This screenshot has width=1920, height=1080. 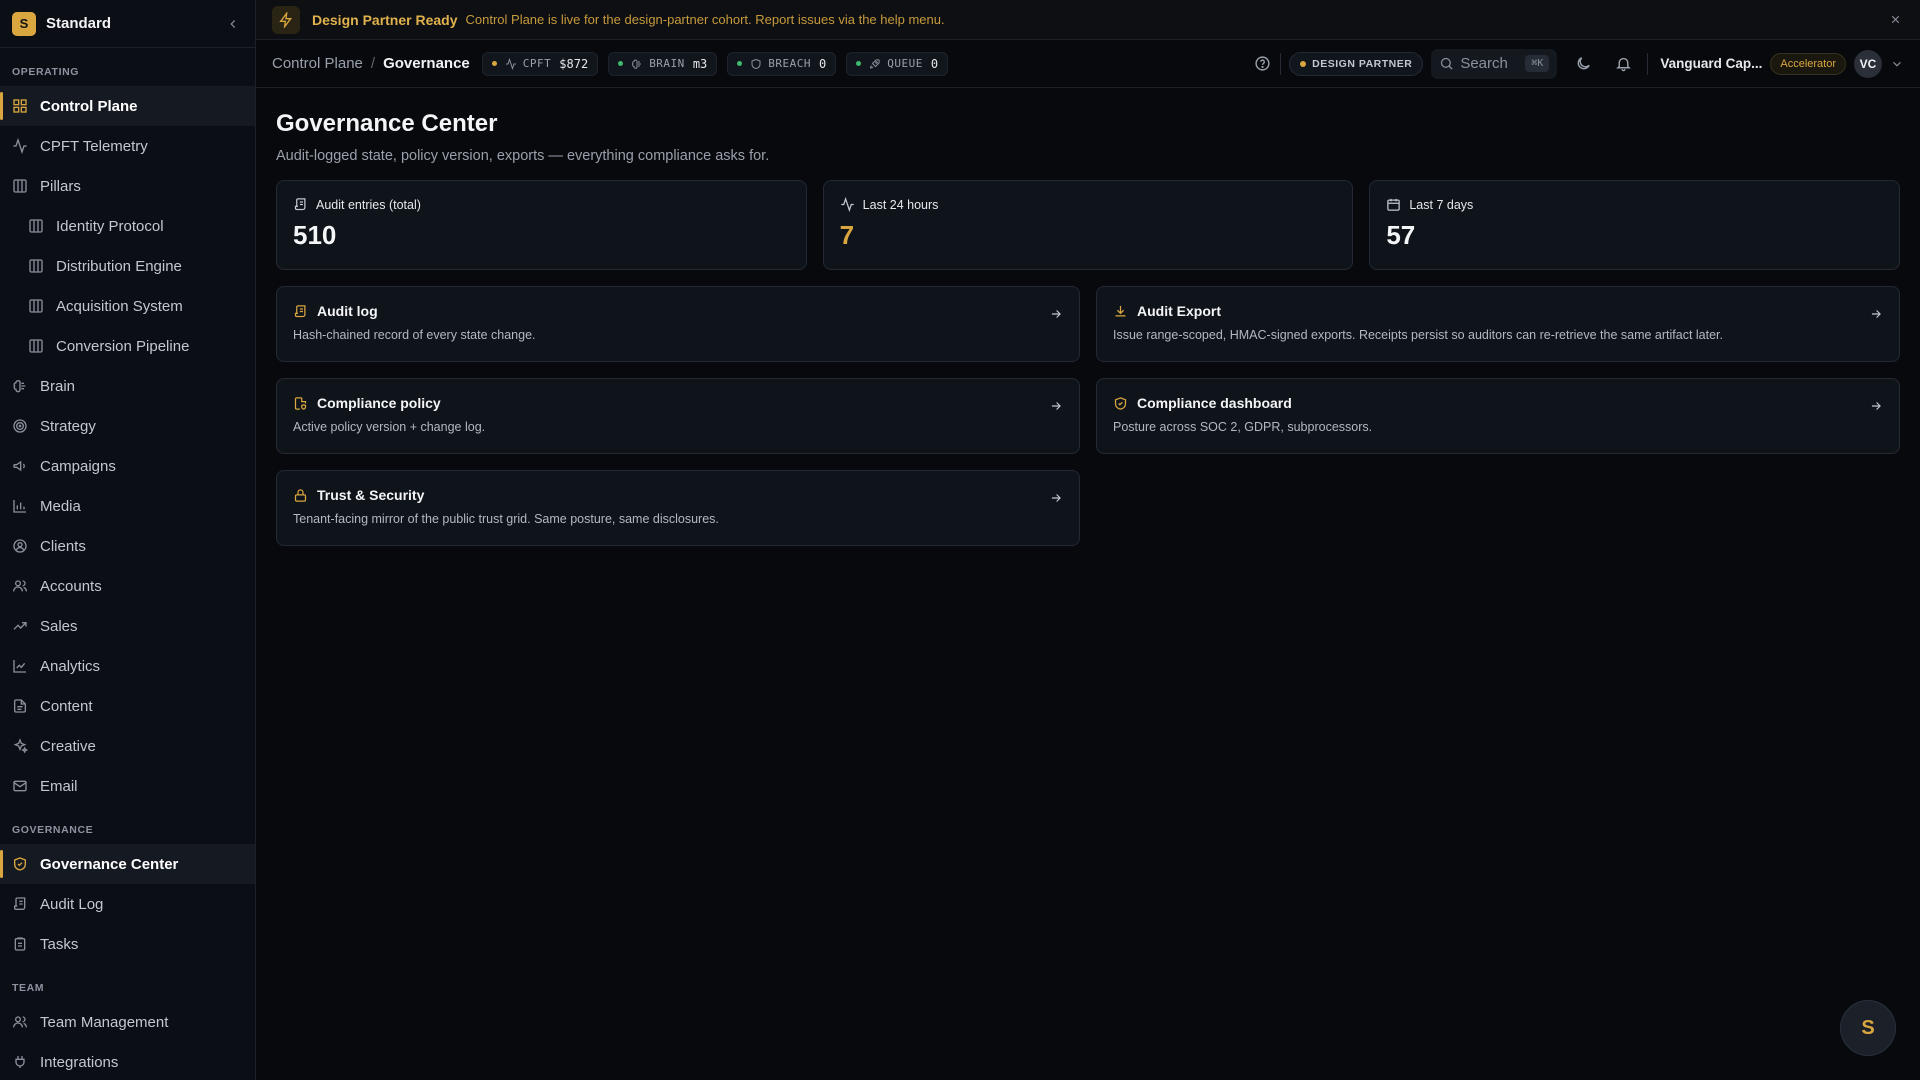 I want to click on moon-icon, so click(x=1583, y=64).